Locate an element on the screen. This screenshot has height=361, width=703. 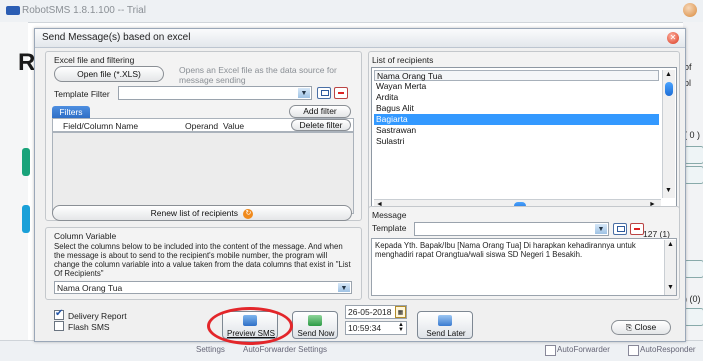
add-filter-button: Add filter is located at coordinates (320, 111).